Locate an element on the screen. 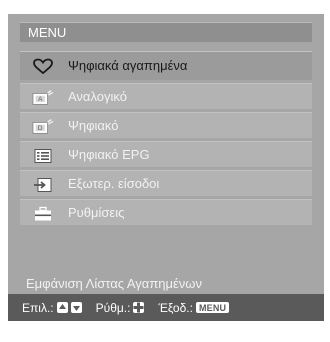  menu-item-external-inputs: Εξωτερ. είσοδοι is located at coordinates (166, 183).